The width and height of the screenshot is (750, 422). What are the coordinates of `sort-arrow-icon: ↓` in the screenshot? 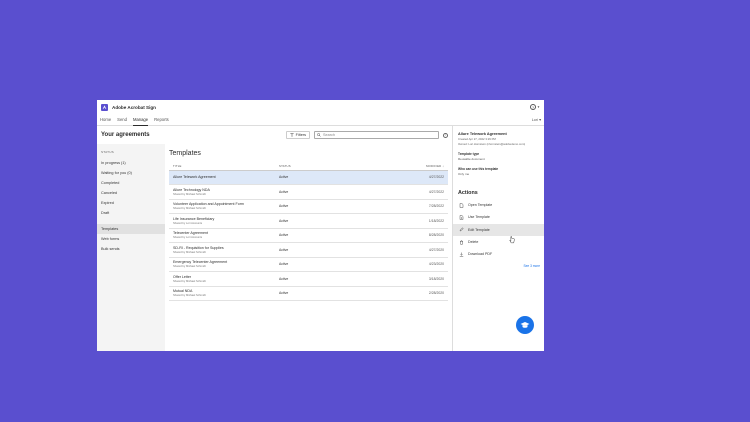 It's located at (443, 166).